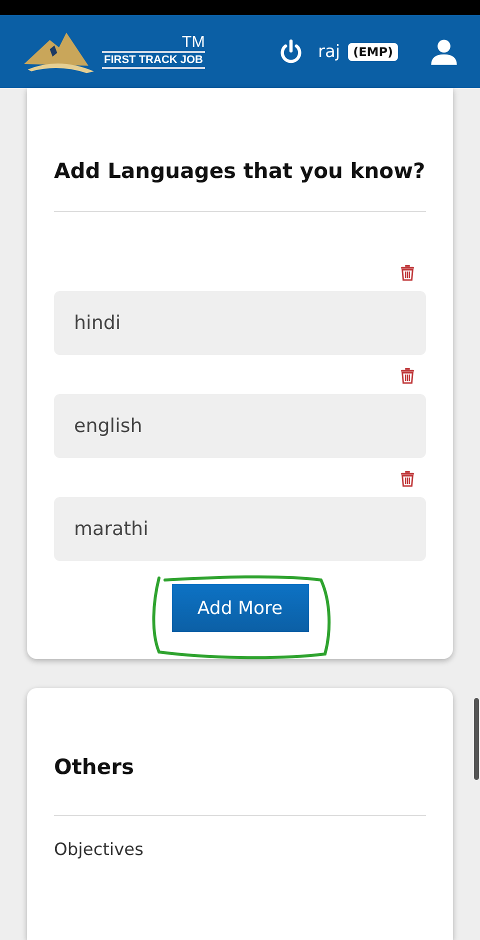 This screenshot has width=480, height=940. I want to click on user-icon, so click(444, 52).